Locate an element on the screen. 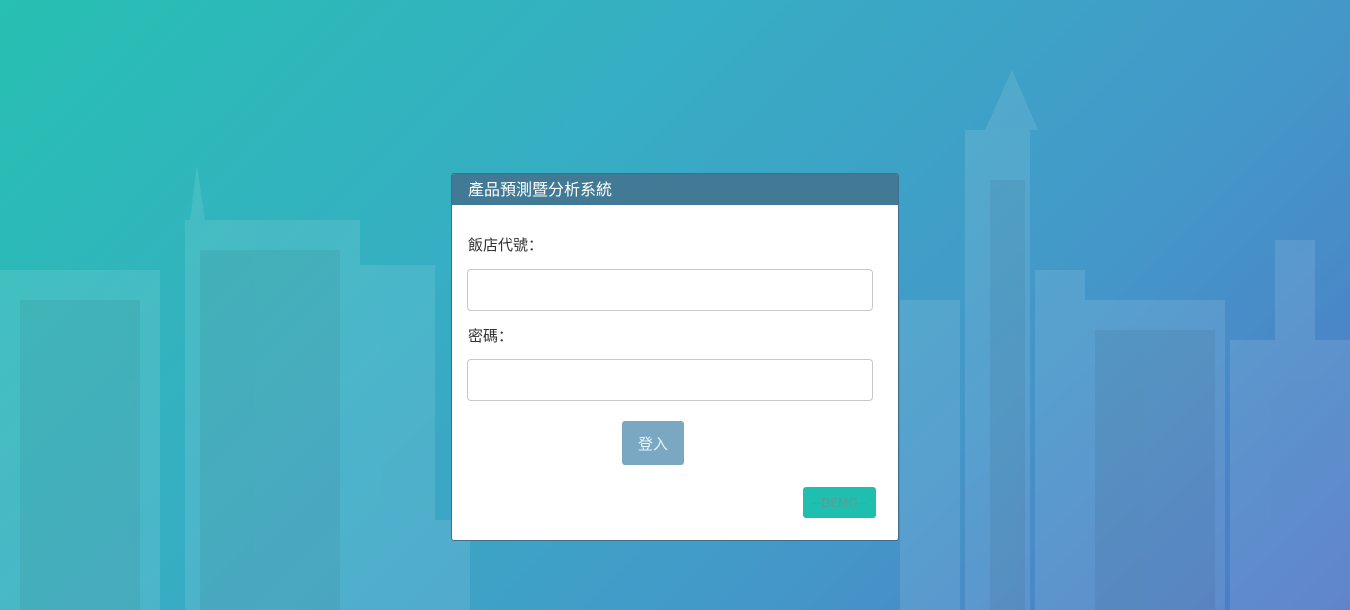 This screenshot has height=610, width=1350. hotel-code-input is located at coordinates (670, 290).